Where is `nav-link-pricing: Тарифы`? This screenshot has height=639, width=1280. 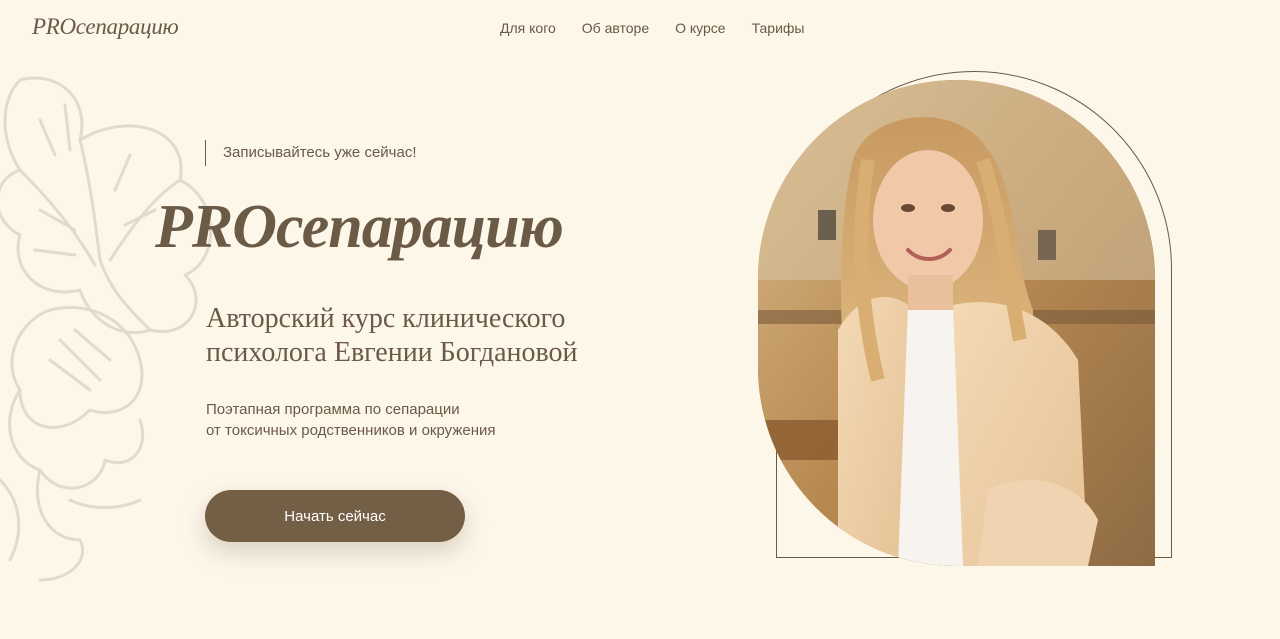 nav-link-pricing: Тарифы is located at coordinates (778, 28).